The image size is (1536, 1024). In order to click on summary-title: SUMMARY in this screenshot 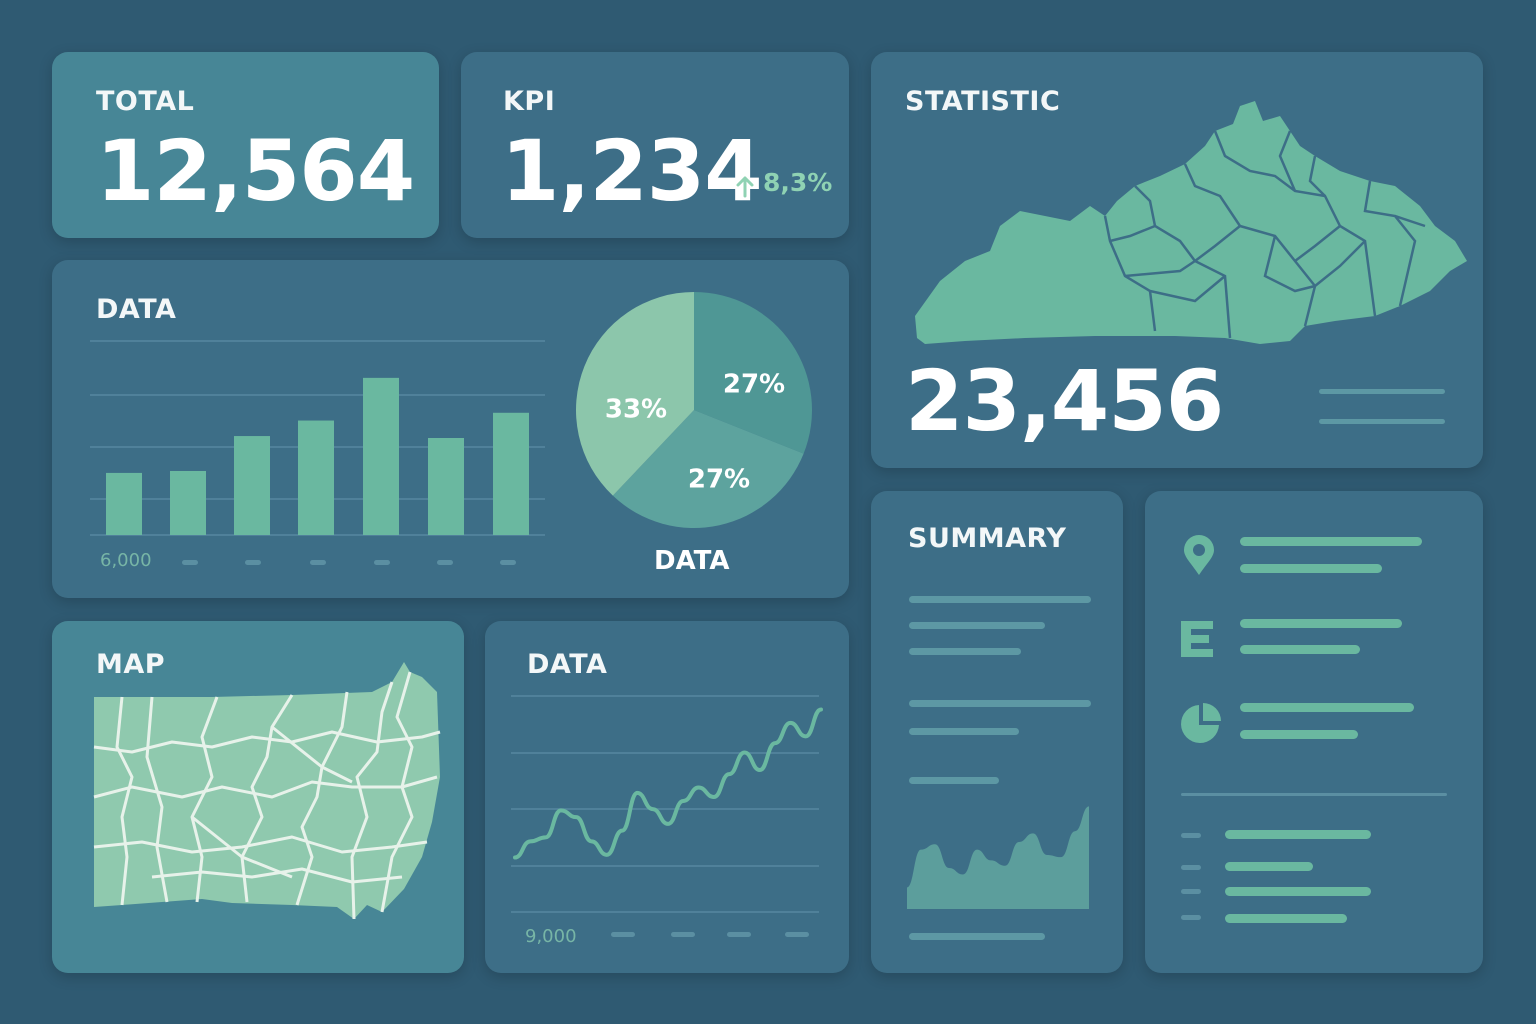, I will do `click(987, 538)`.